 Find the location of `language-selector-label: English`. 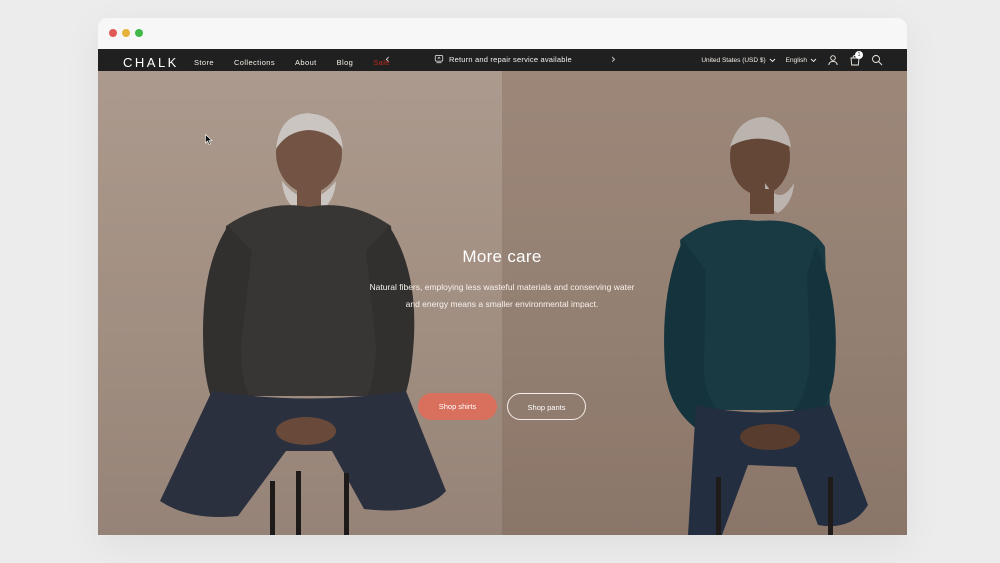

language-selector-label: English is located at coordinates (796, 60).